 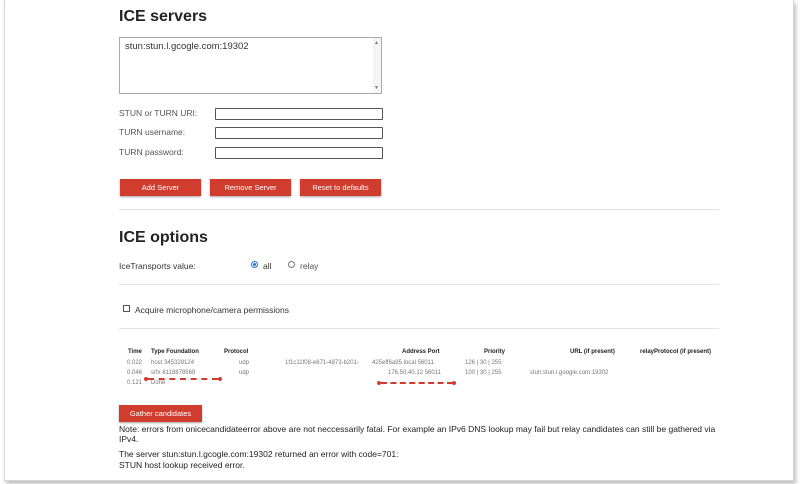 I want to click on turn-password-input, so click(x=299, y=153).